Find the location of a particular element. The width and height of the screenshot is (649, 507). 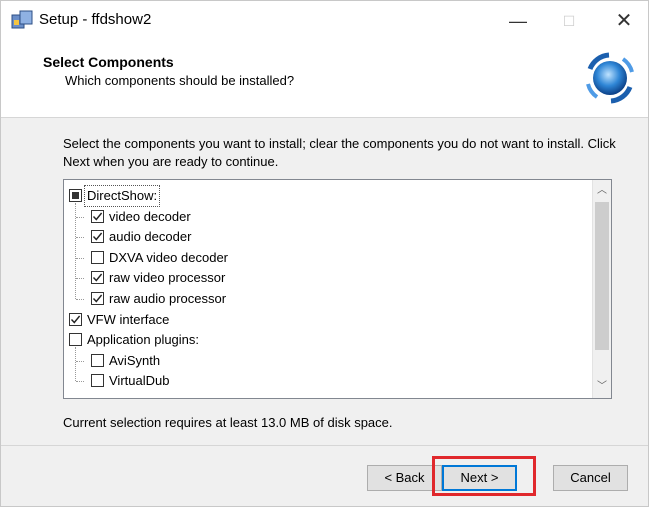

wizard-logo-icon is located at coordinates (610, 78).